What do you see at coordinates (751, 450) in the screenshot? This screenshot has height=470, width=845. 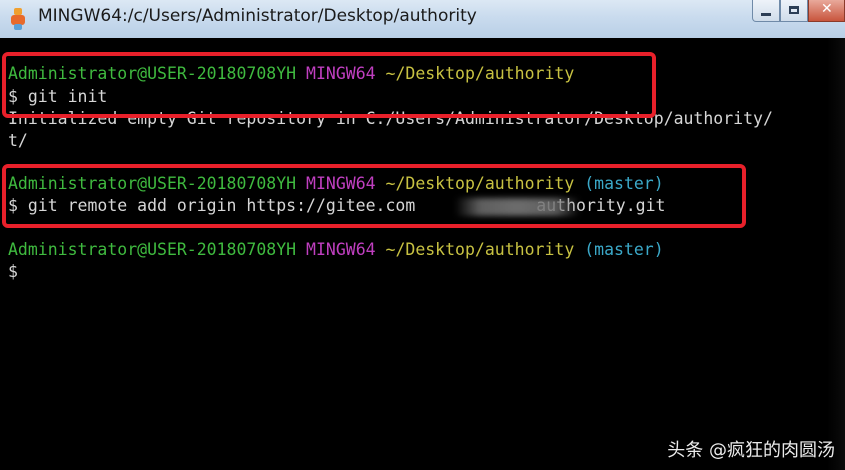 I see `watermark-text: 头条 @疯狂的肉圆汤` at bounding box center [751, 450].